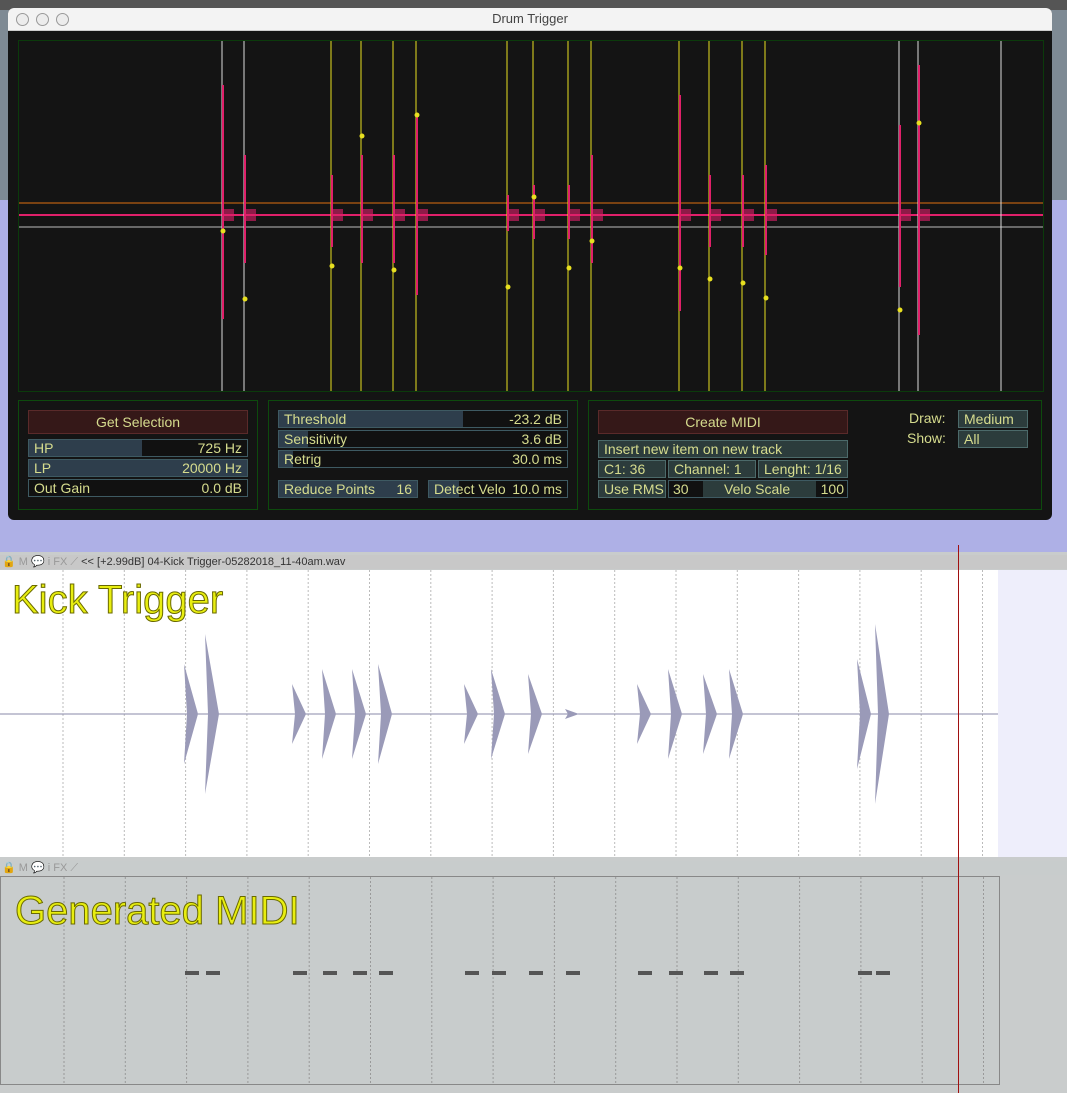 Image resolution: width=1067 pixels, height=1093 pixels. Describe the element at coordinates (993, 439) in the screenshot. I see `show-select: All` at that location.